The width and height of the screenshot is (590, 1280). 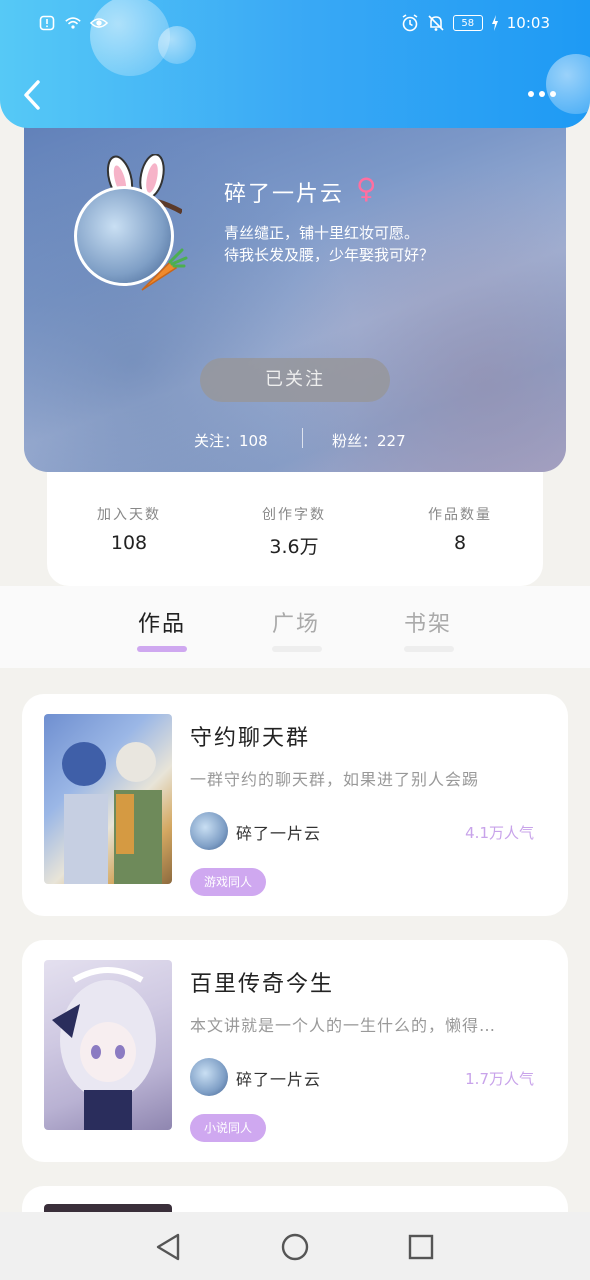 What do you see at coordinates (369, 440) in the screenshot?
I see `fans-count: 粉丝：227` at bounding box center [369, 440].